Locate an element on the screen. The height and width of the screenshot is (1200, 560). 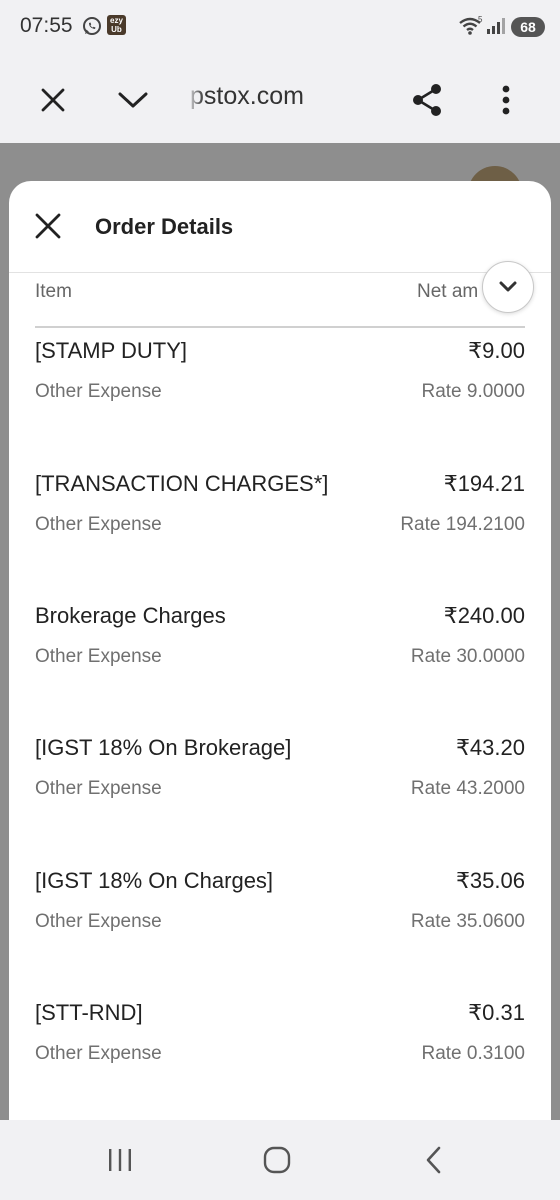
item-net-amount: ₹9.00 is located at coordinates (496, 350).